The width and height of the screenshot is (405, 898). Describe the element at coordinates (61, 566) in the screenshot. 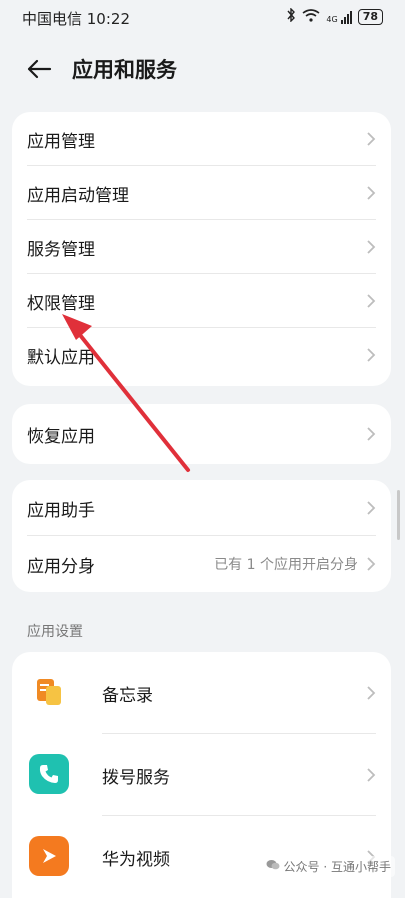

I see `item-label: 应用分身` at that location.